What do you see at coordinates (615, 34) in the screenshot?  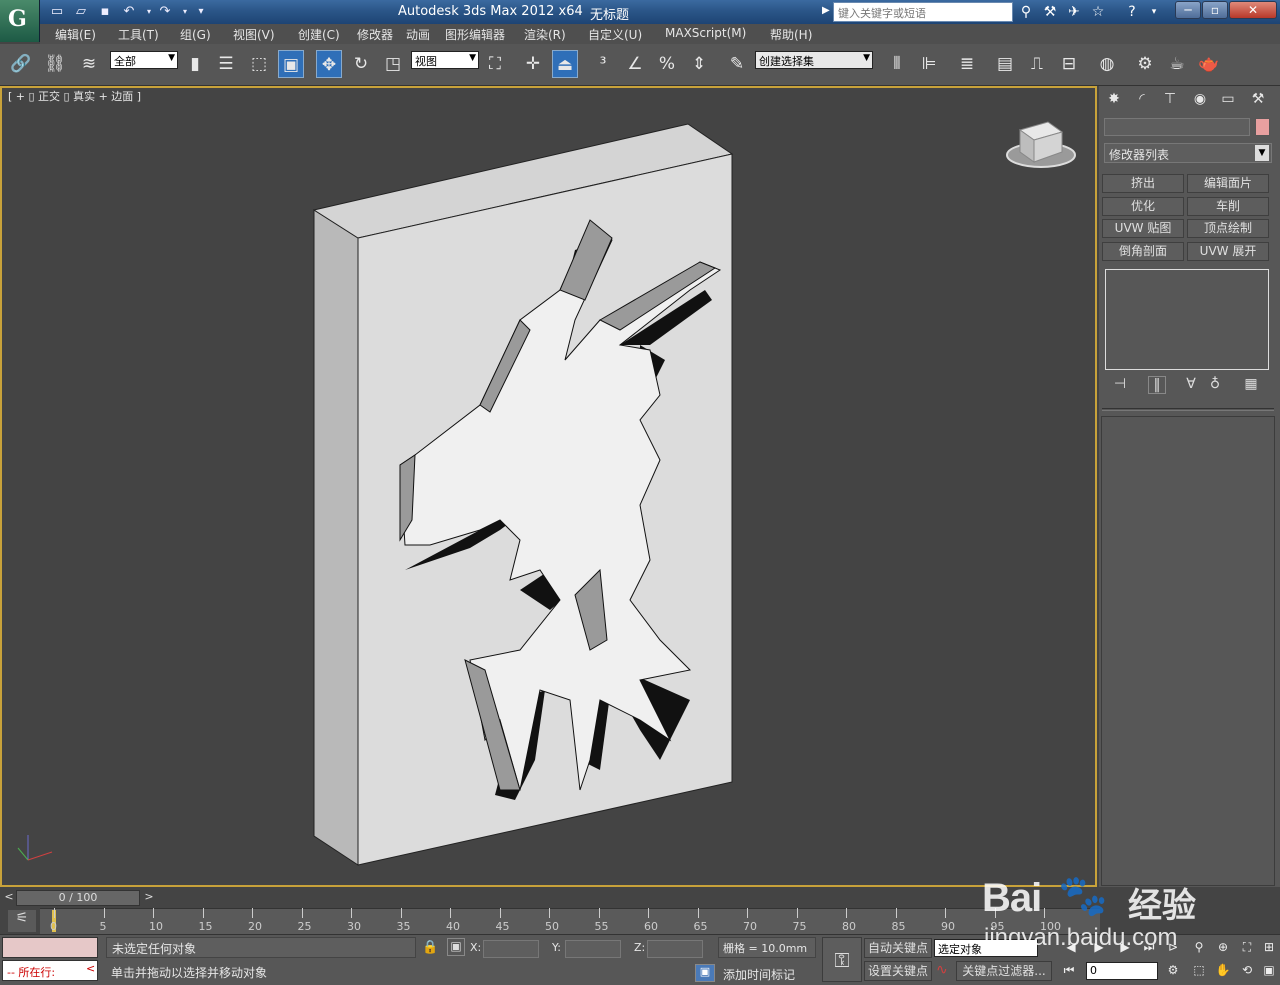 I see `menu-customize: 自定义(U)` at bounding box center [615, 34].